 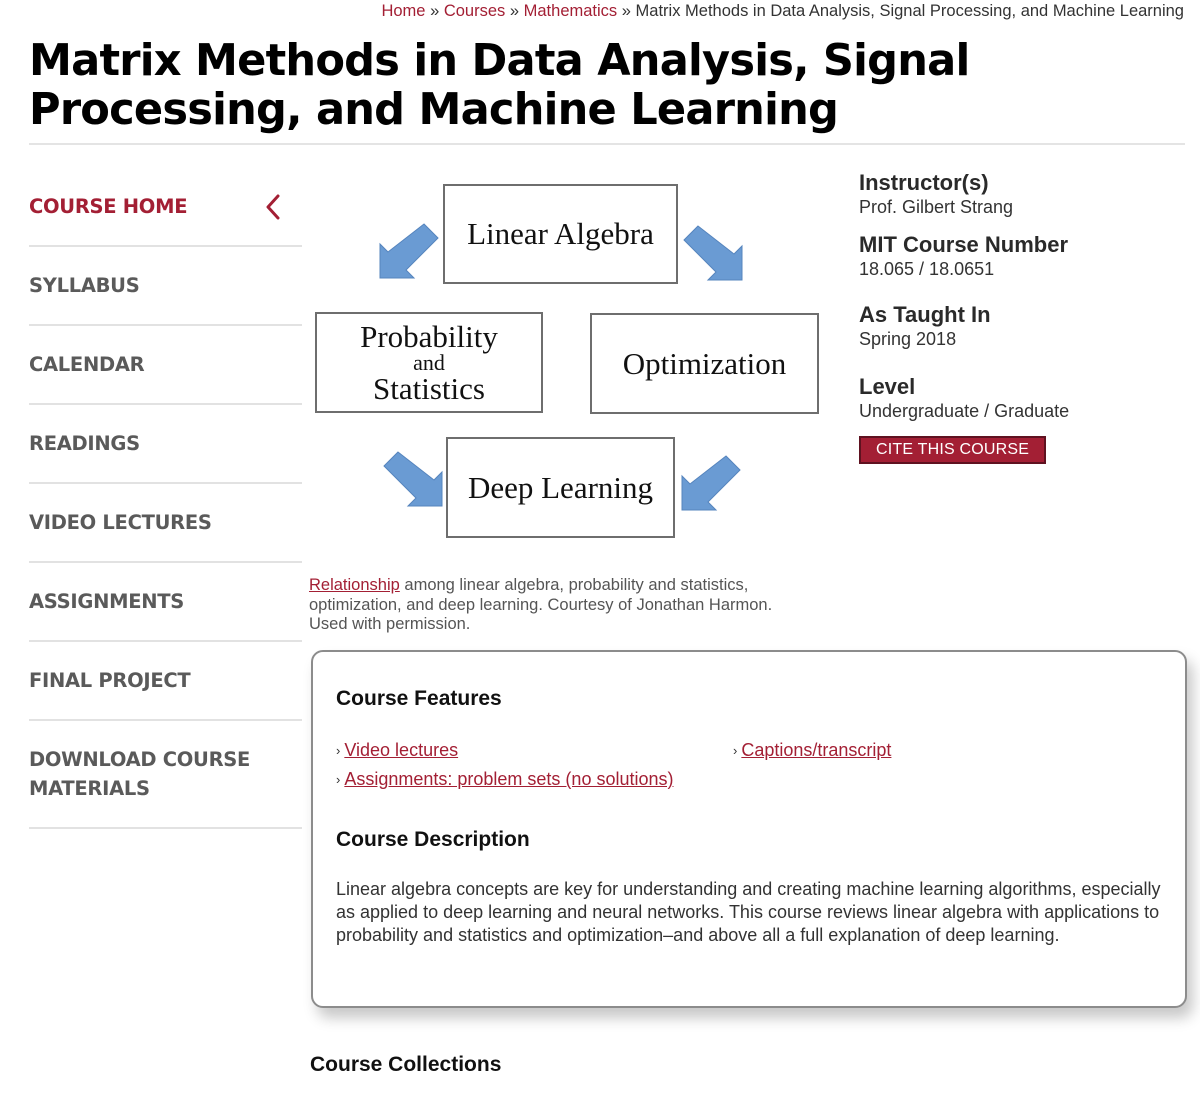 I want to click on diagram-label: Deep Learning, so click(x=560, y=487).